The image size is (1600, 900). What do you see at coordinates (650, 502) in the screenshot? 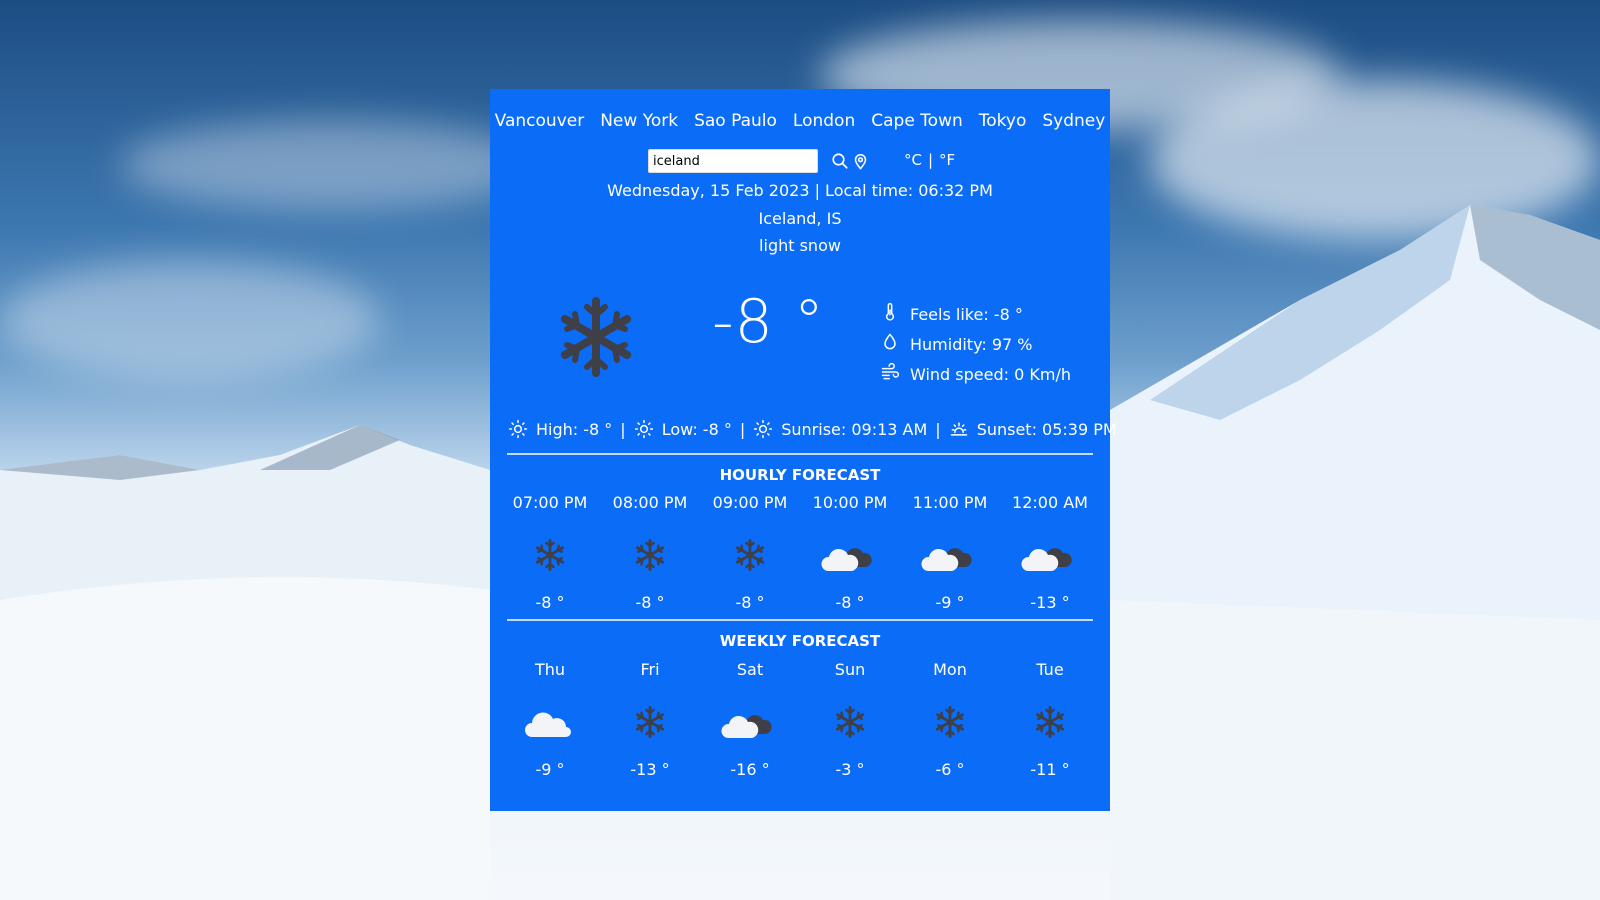
I see `hourly-label: 08:00 PM` at bounding box center [650, 502].